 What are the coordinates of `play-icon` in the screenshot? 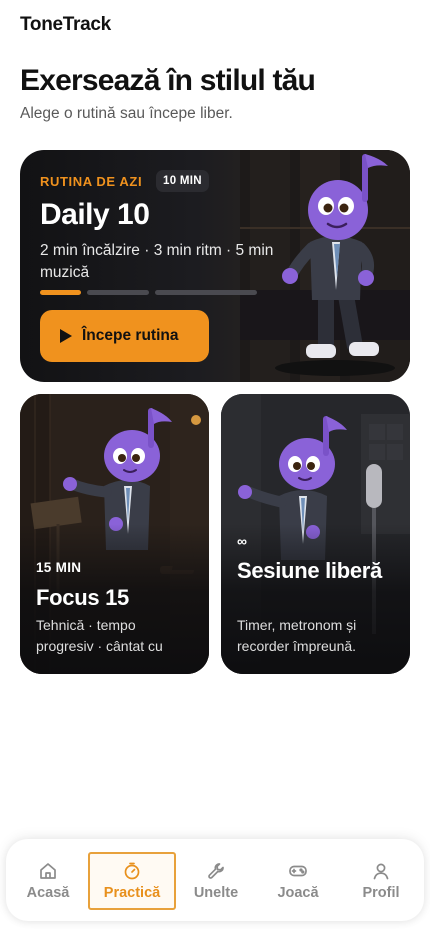 It's located at (66, 336).